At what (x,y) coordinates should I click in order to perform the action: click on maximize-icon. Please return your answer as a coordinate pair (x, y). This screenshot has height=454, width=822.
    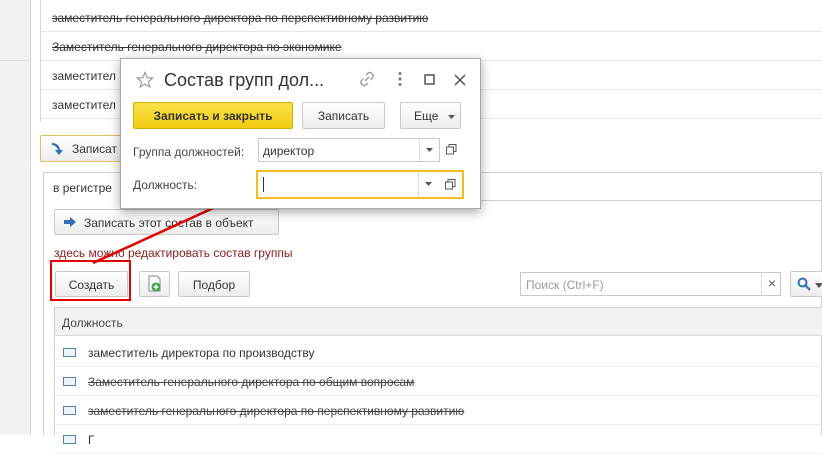
    Looking at the image, I should click on (430, 80).